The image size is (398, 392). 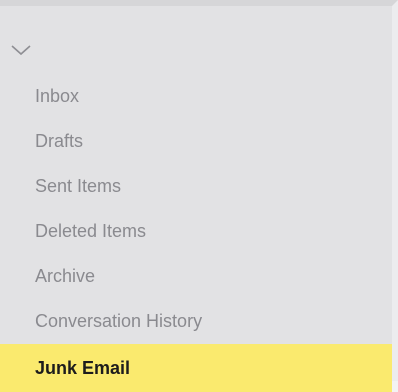 What do you see at coordinates (196, 96) in the screenshot?
I see `folder-item-inbox: Inbox` at bounding box center [196, 96].